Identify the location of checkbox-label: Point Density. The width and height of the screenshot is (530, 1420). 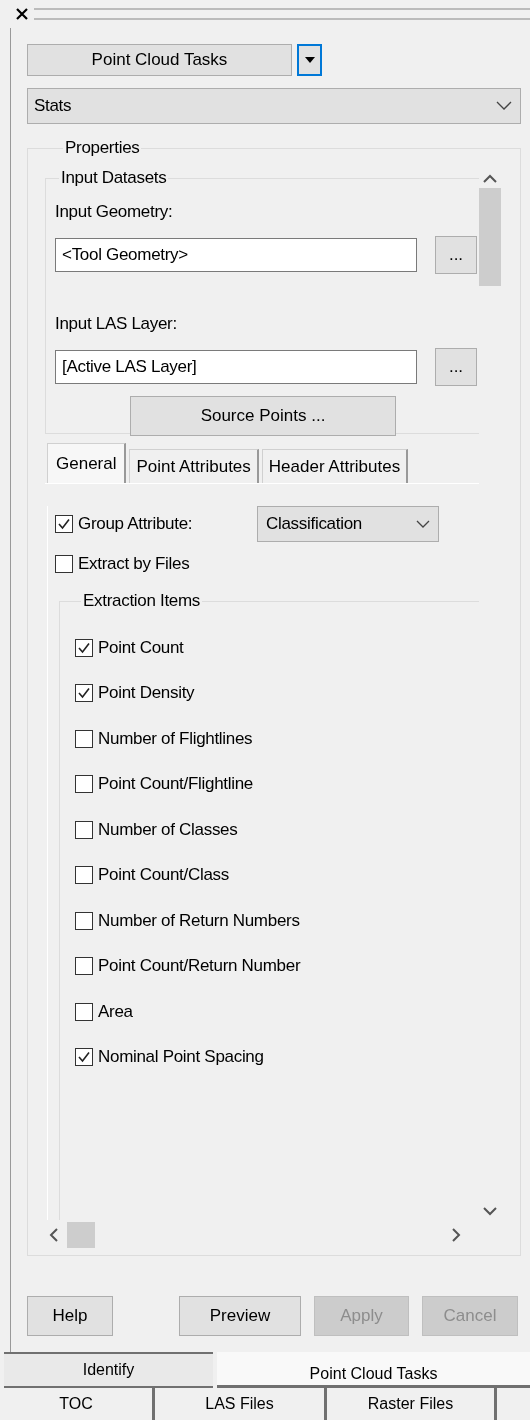
(146, 693).